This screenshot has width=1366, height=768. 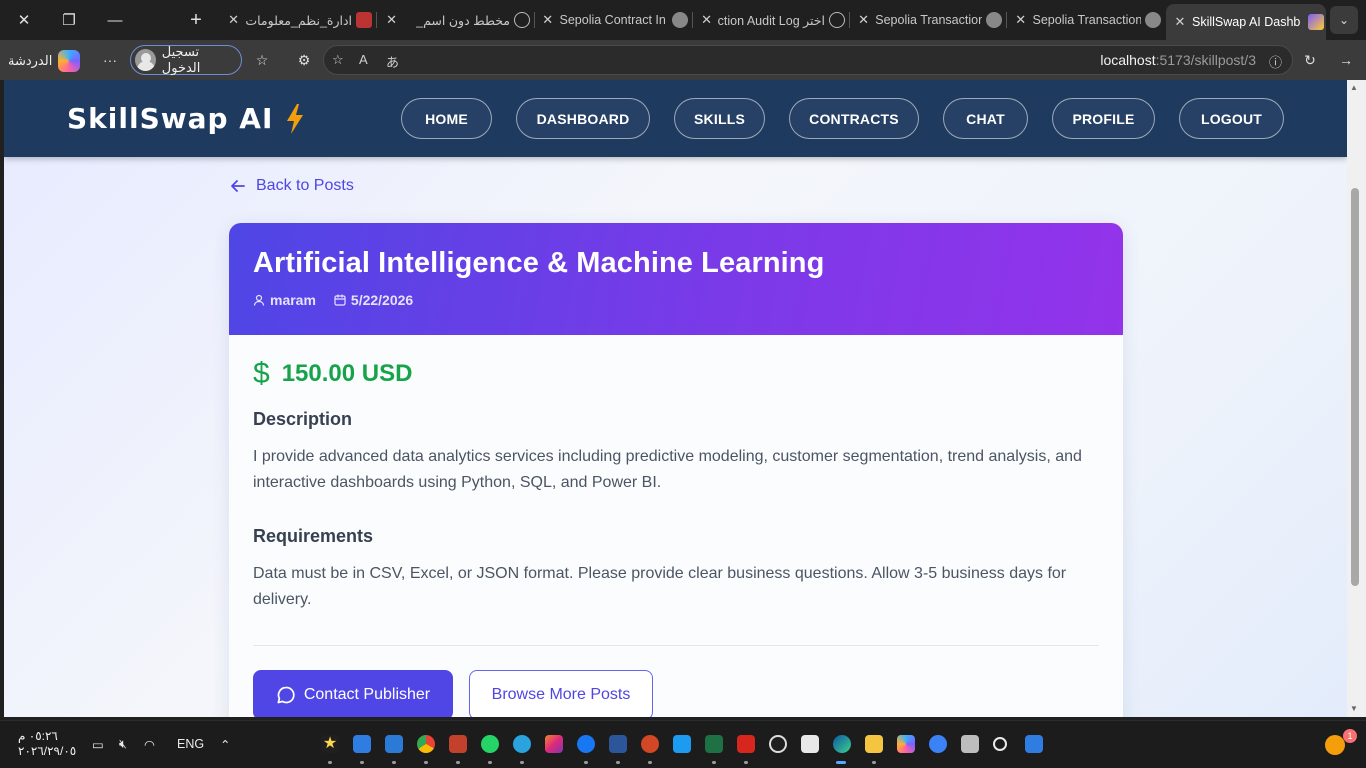 I want to click on description-heading: Description, so click(x=303, y=419).